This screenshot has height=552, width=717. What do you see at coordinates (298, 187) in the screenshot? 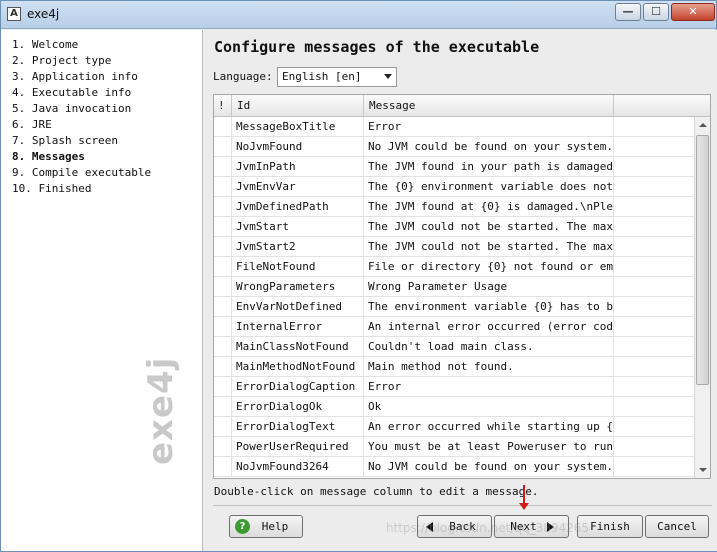
I see `message-id-cell: JvmEnvVar` at bounding box center [298, 187].